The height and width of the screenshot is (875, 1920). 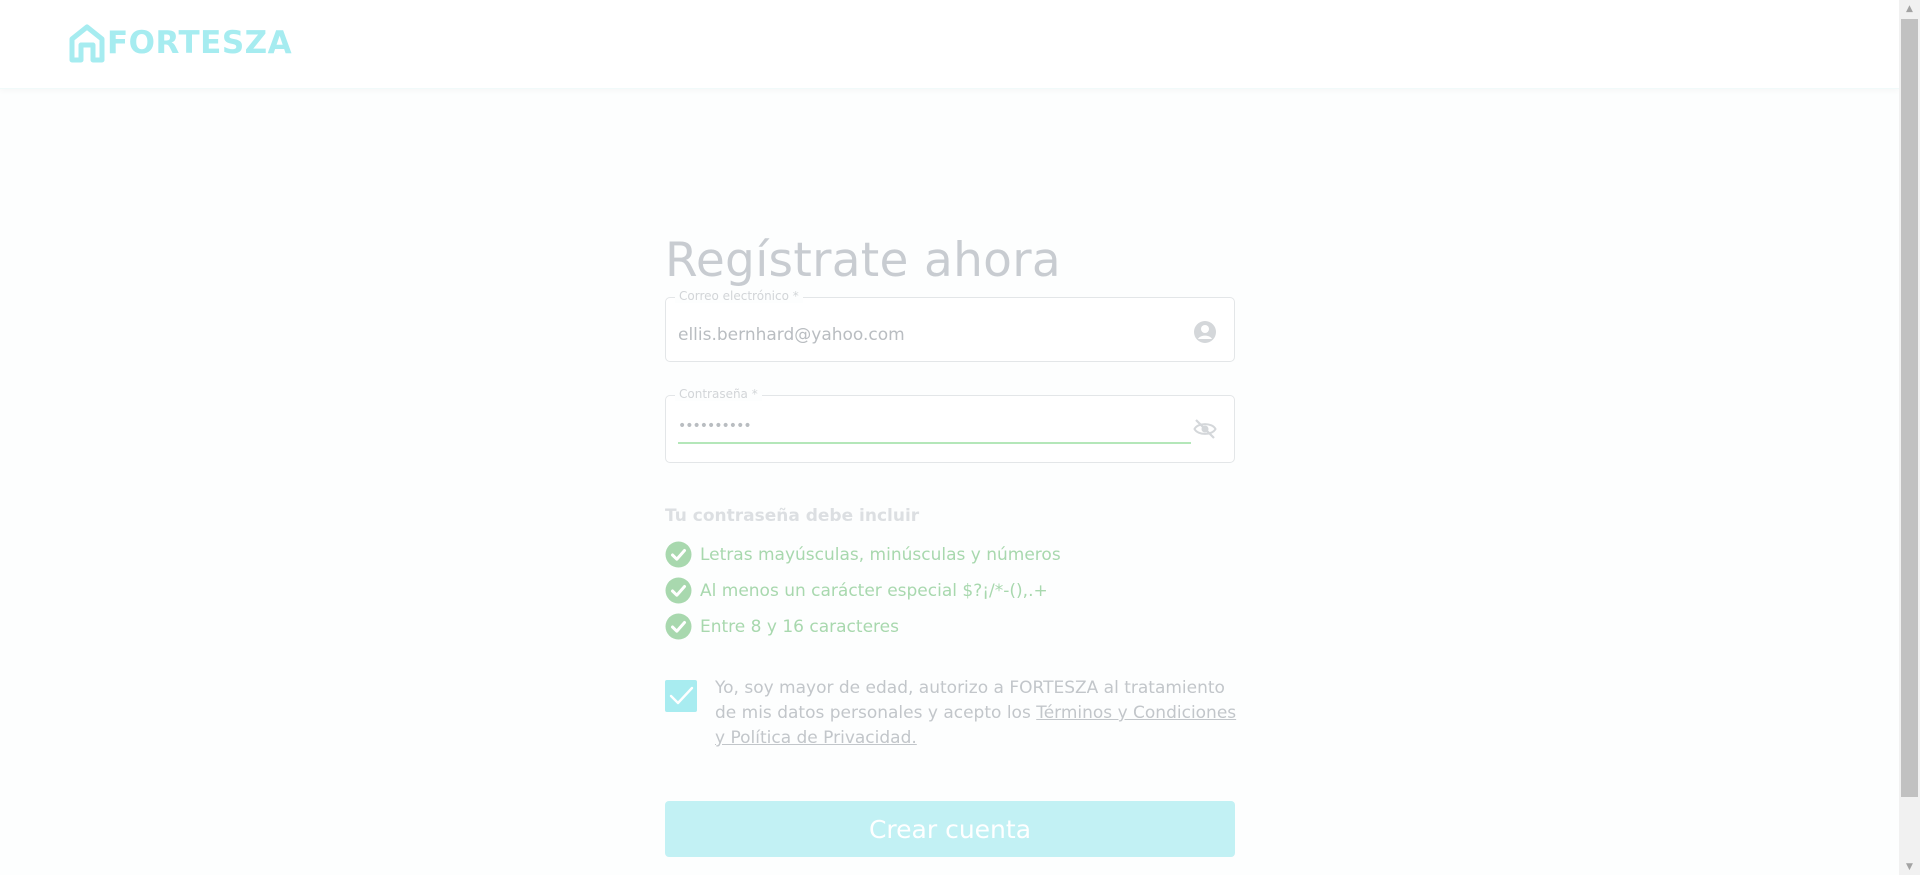 What do you see at coordinates (792, 516) in the screenshot?
I see `password-requirements-title: Tu contraseña debe incluir` at bounding box center [792, 516].